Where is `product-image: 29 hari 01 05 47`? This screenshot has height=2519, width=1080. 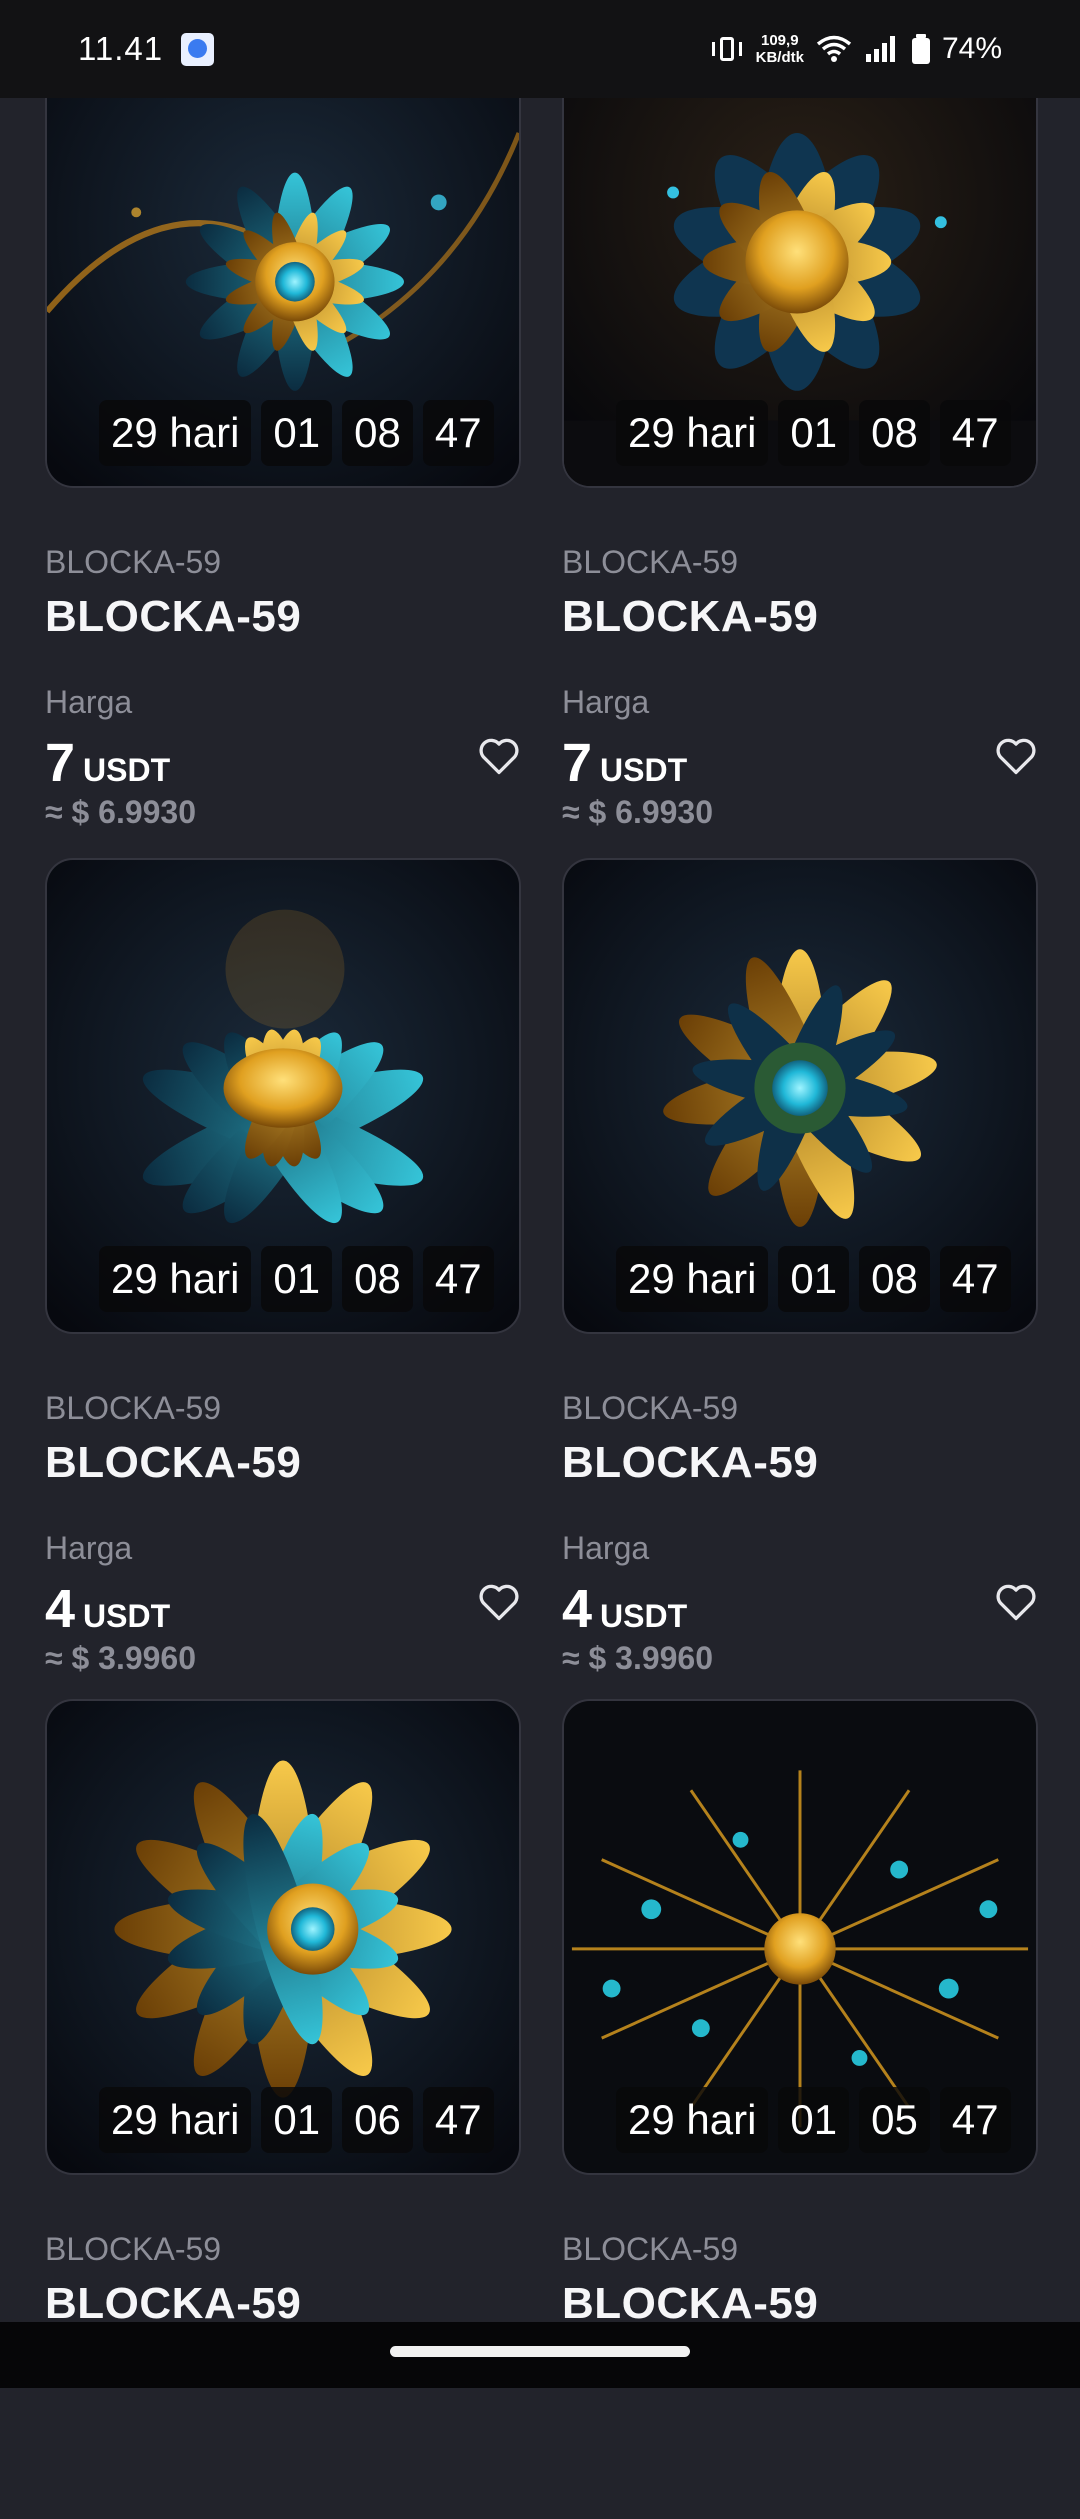 product-image: 29 hari 01 05 47 is located at coordinates (800, 1937).